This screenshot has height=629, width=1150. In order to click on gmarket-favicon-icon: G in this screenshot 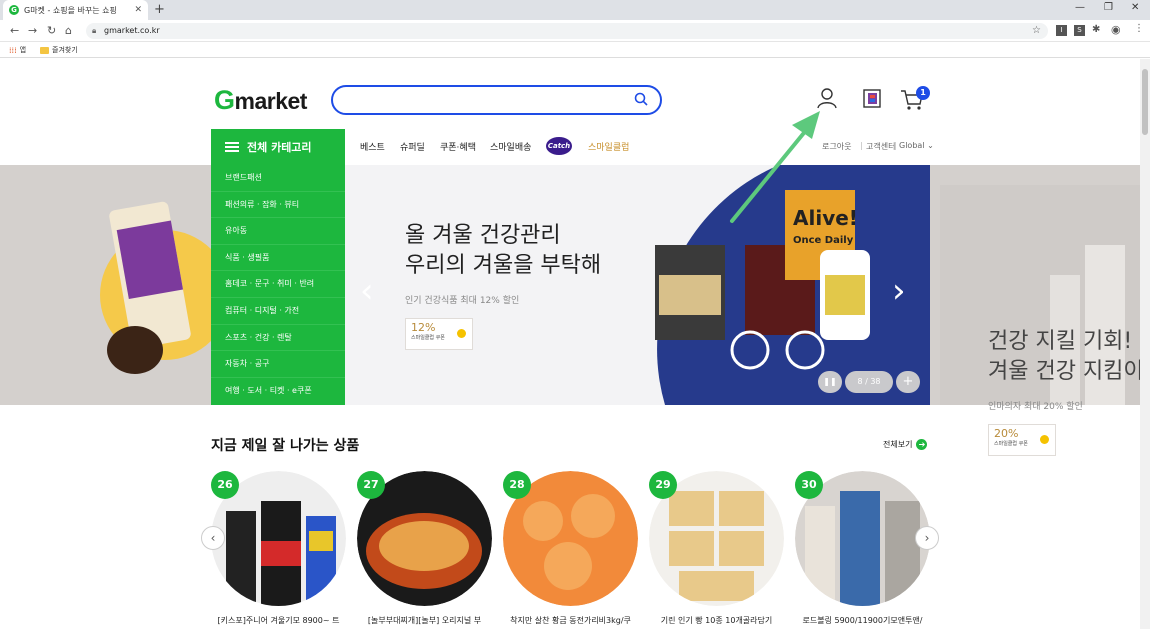, I will do `click(14, 10)`.